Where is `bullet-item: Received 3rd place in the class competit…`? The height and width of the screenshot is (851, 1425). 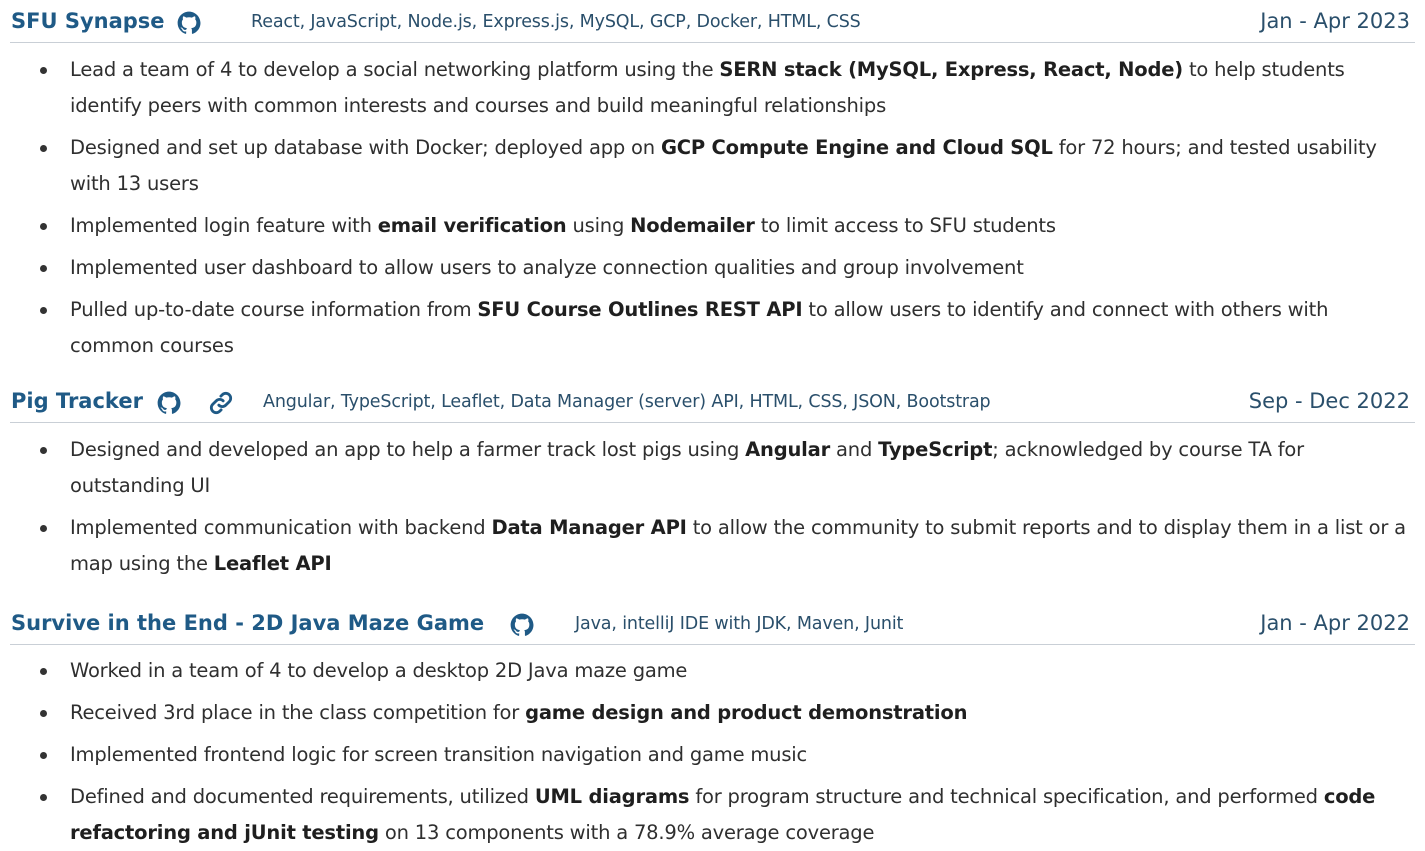 bullet-item: Received 3rd place in the class competit… is located at coordinates (712, 713).